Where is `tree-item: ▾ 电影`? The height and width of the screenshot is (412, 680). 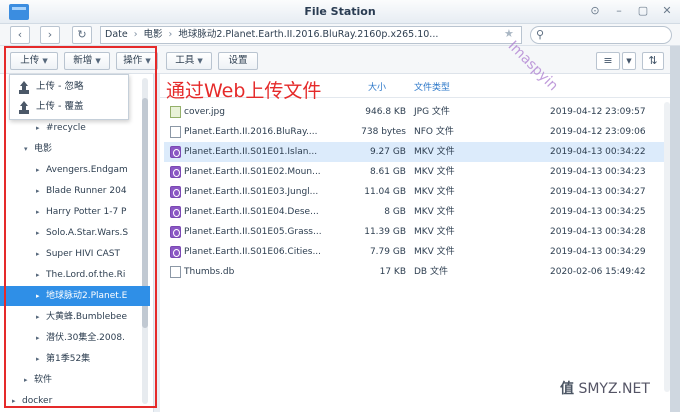
tree-item: ▾ 电影 is located at coordinates (75, 149).